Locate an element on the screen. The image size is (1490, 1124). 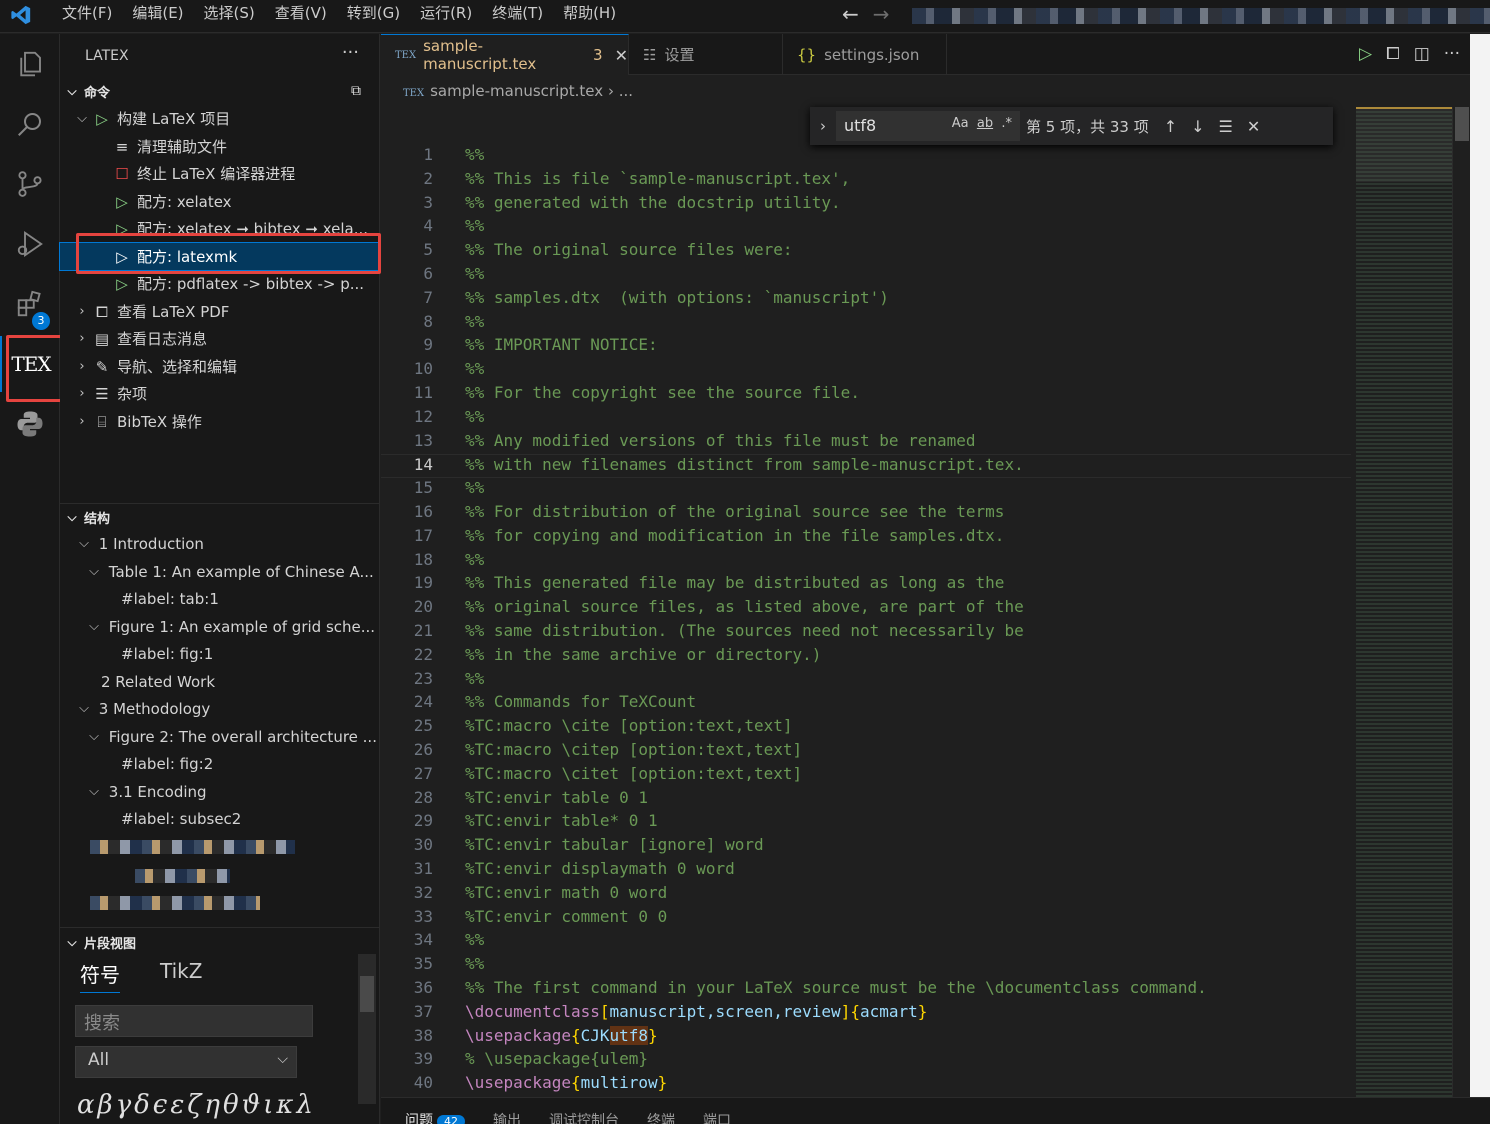
menu-edit: 编辑(E) is located at coordinates (157, 16).